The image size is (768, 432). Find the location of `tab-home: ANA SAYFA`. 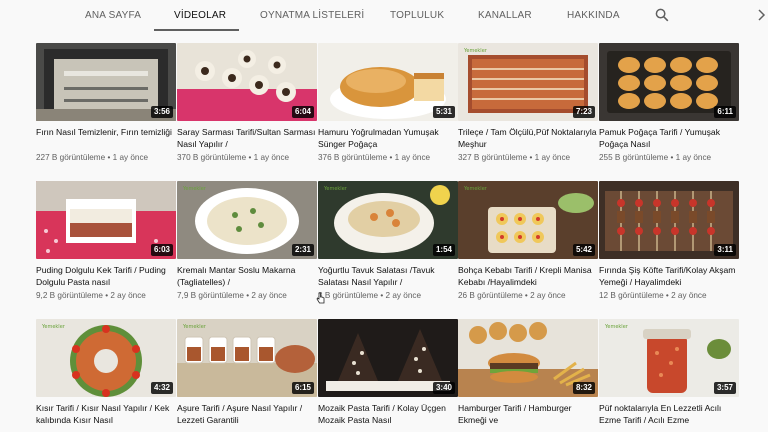

tab-home: ANA SAYFA is located at coordinates (113, 15).